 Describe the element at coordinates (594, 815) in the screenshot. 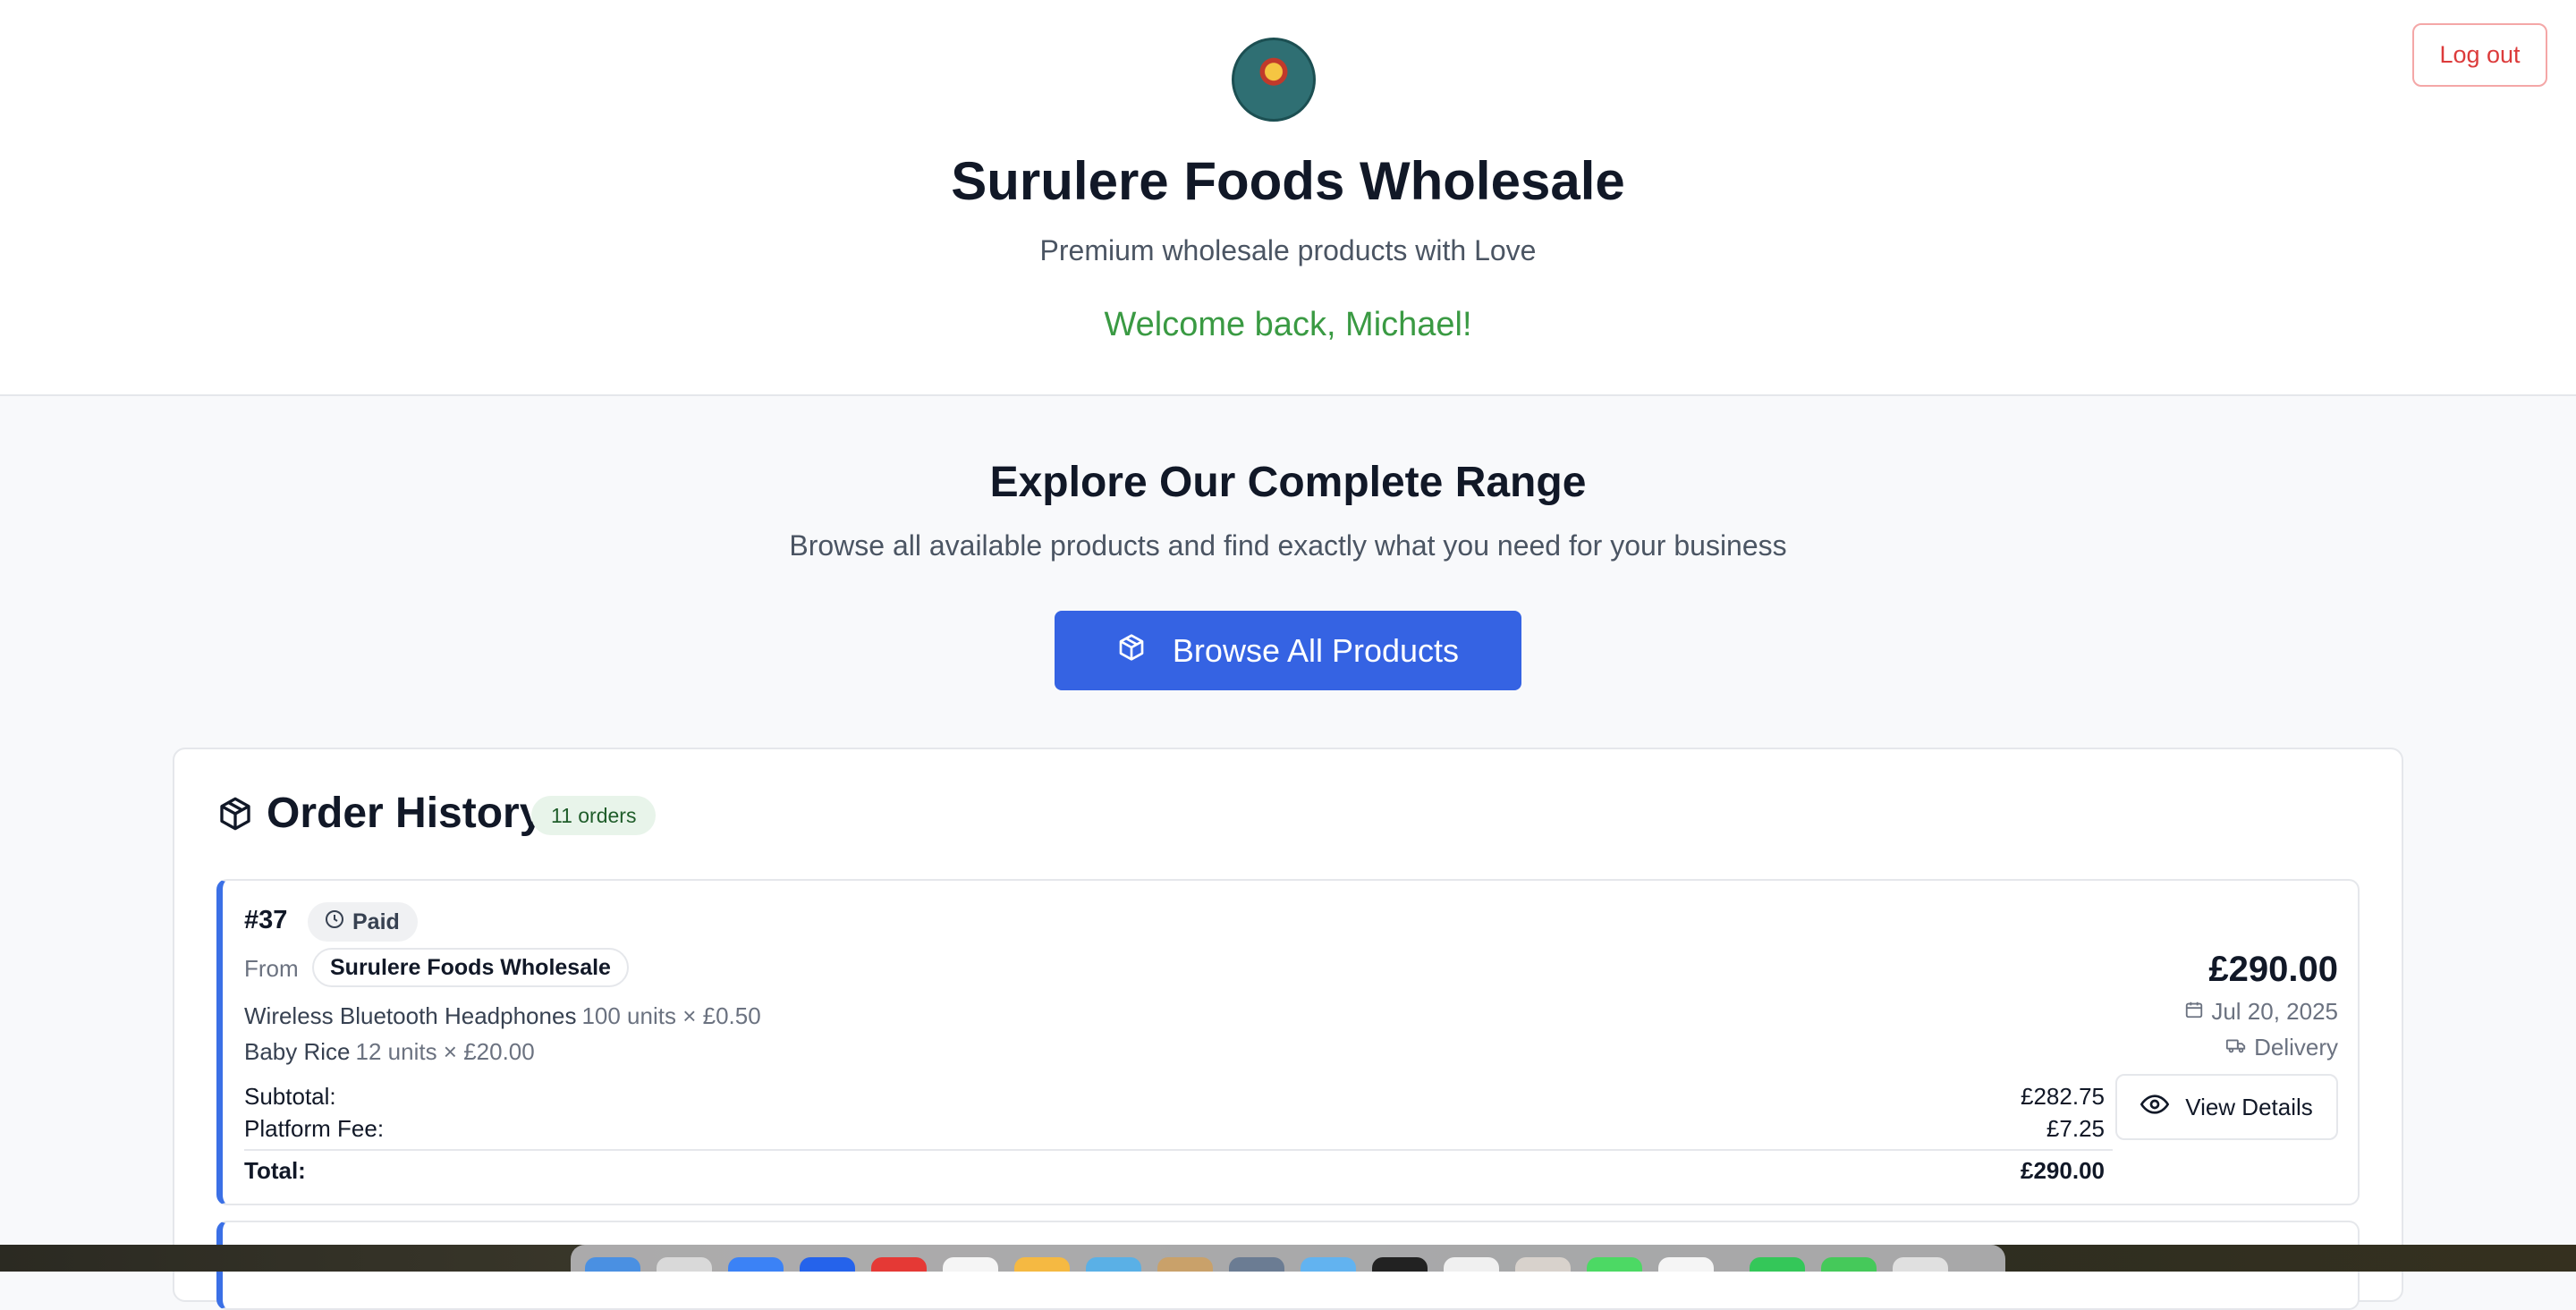

I see `order-count-badge: 11 orders` at that location.